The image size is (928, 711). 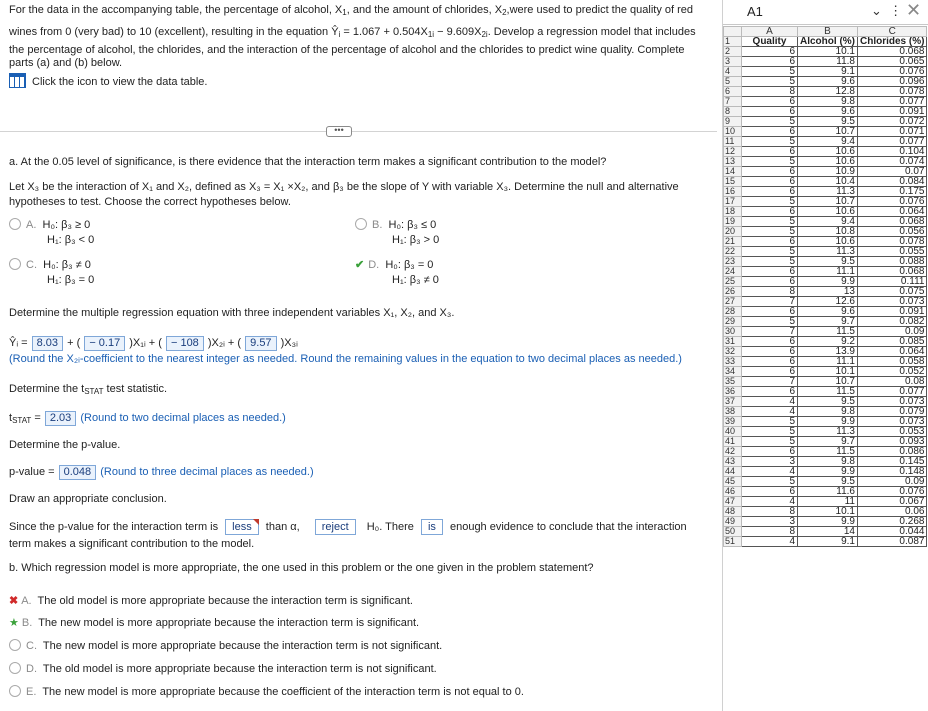 I want to click on data-cell: 0.09, so click(x=892, y=331).